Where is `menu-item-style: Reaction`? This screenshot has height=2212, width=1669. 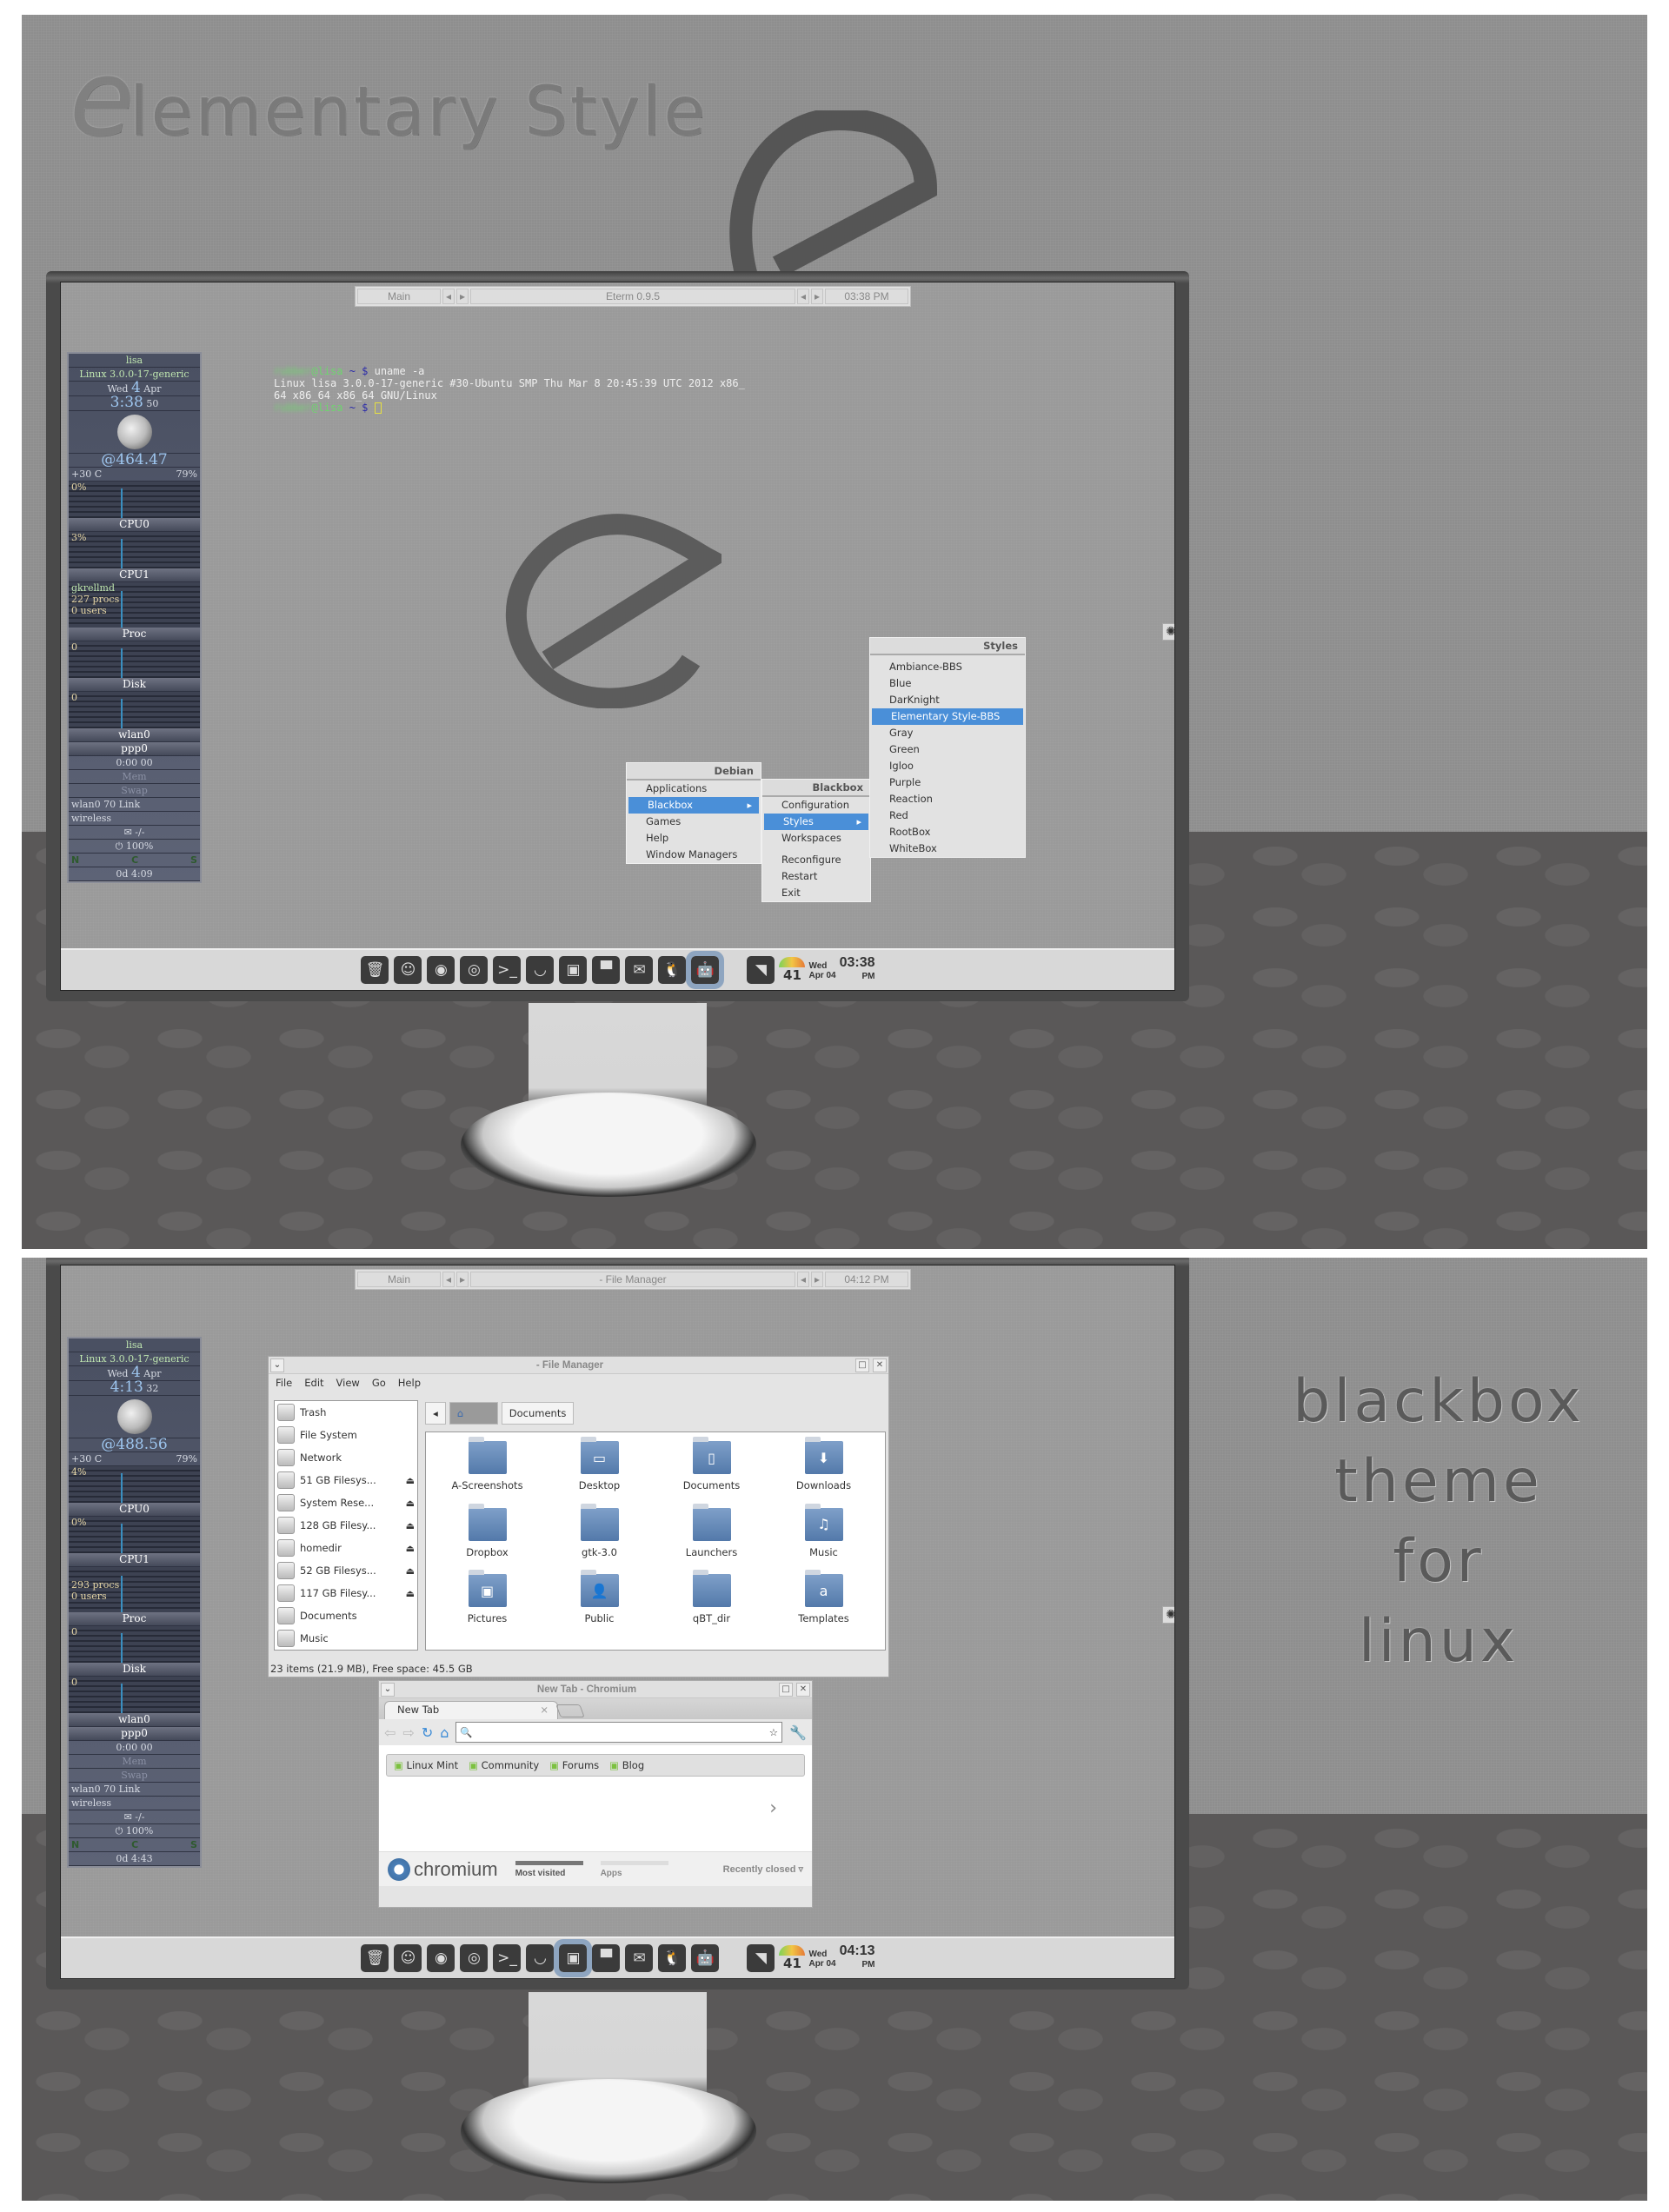
menu-item-style: Reaction is located at coordinates (947, 799).